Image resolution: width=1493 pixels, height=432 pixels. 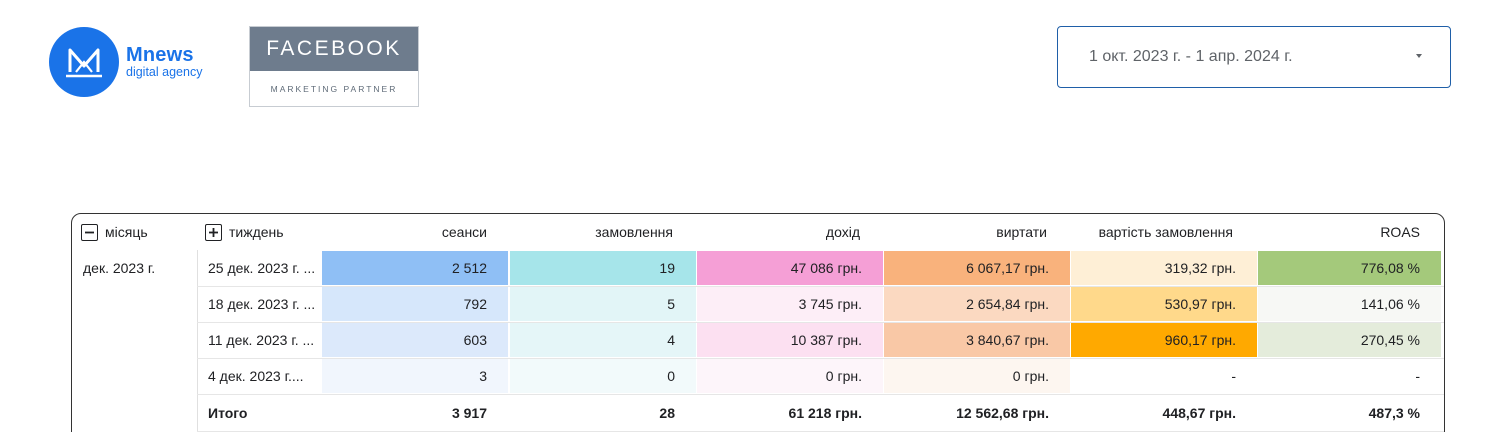 I want to click on cell-sessions: 792, so click(x=415, y=304).